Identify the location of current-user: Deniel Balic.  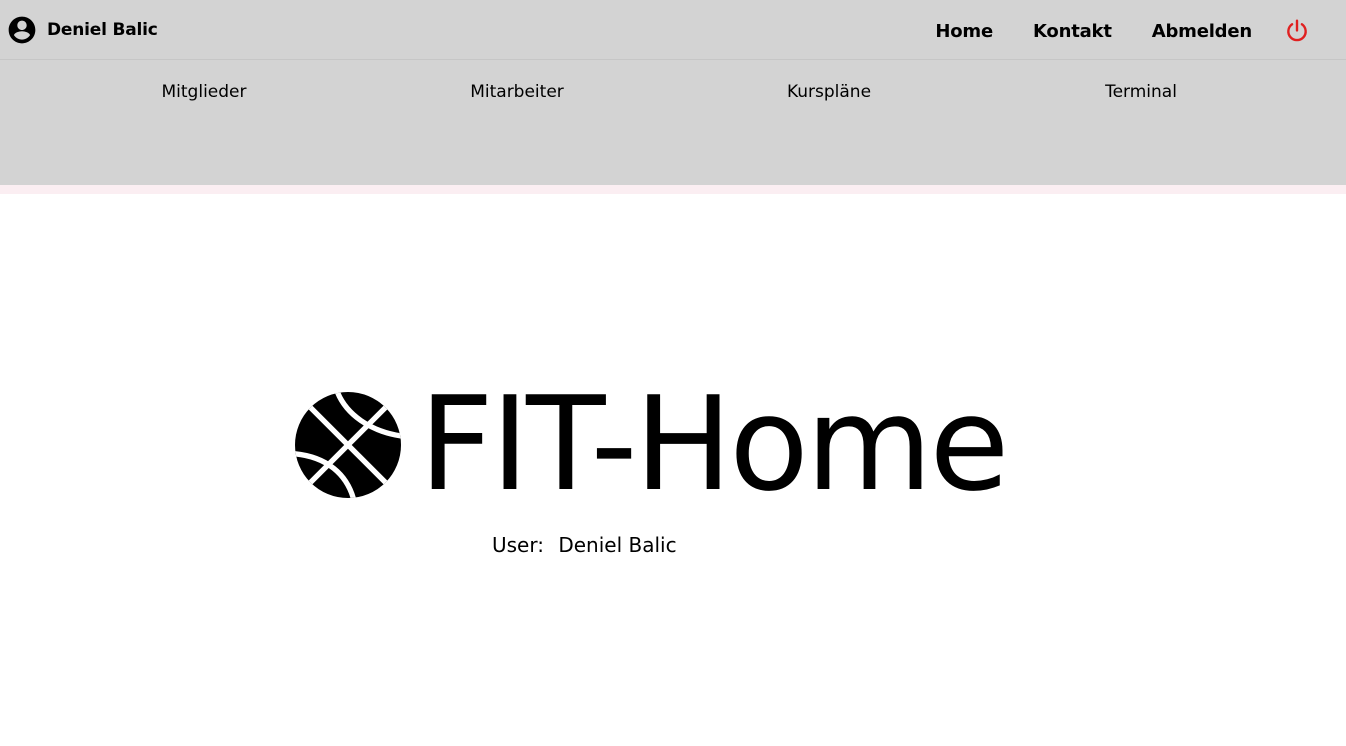
(82, 30).